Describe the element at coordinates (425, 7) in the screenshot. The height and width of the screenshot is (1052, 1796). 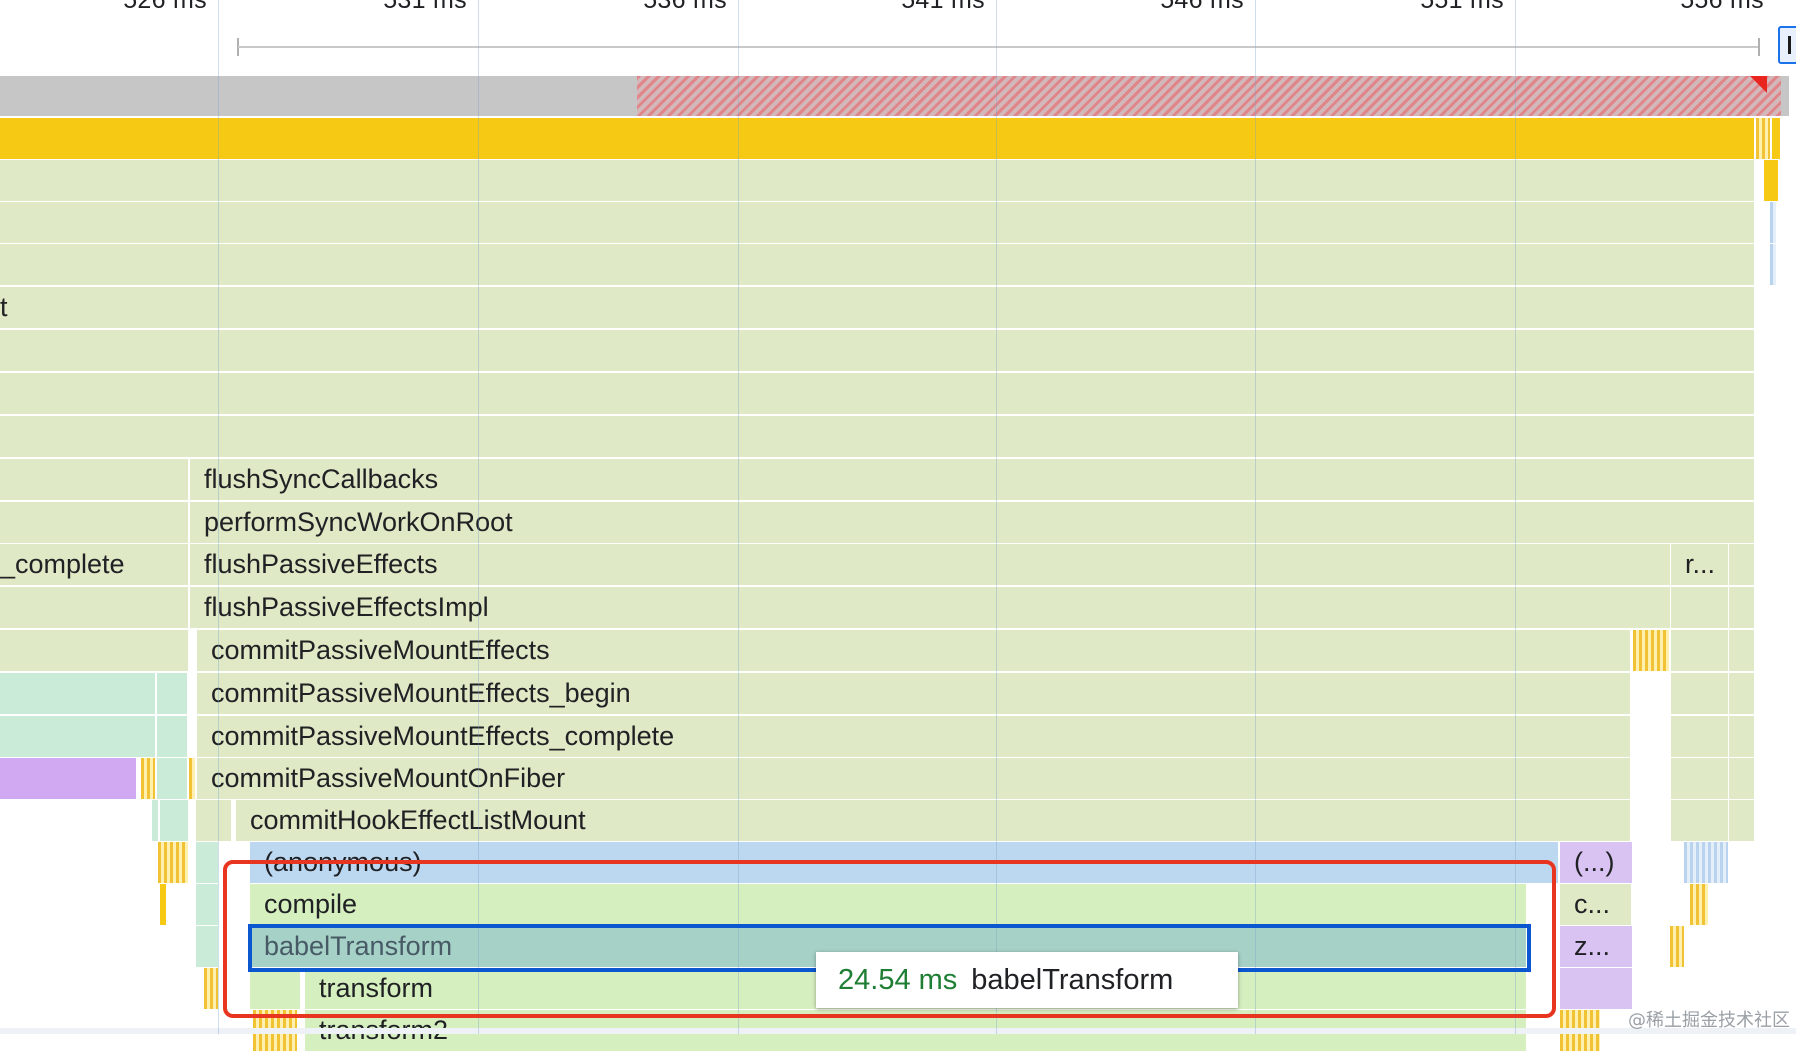
I see `ruler-tick: 531 ms` at that location.